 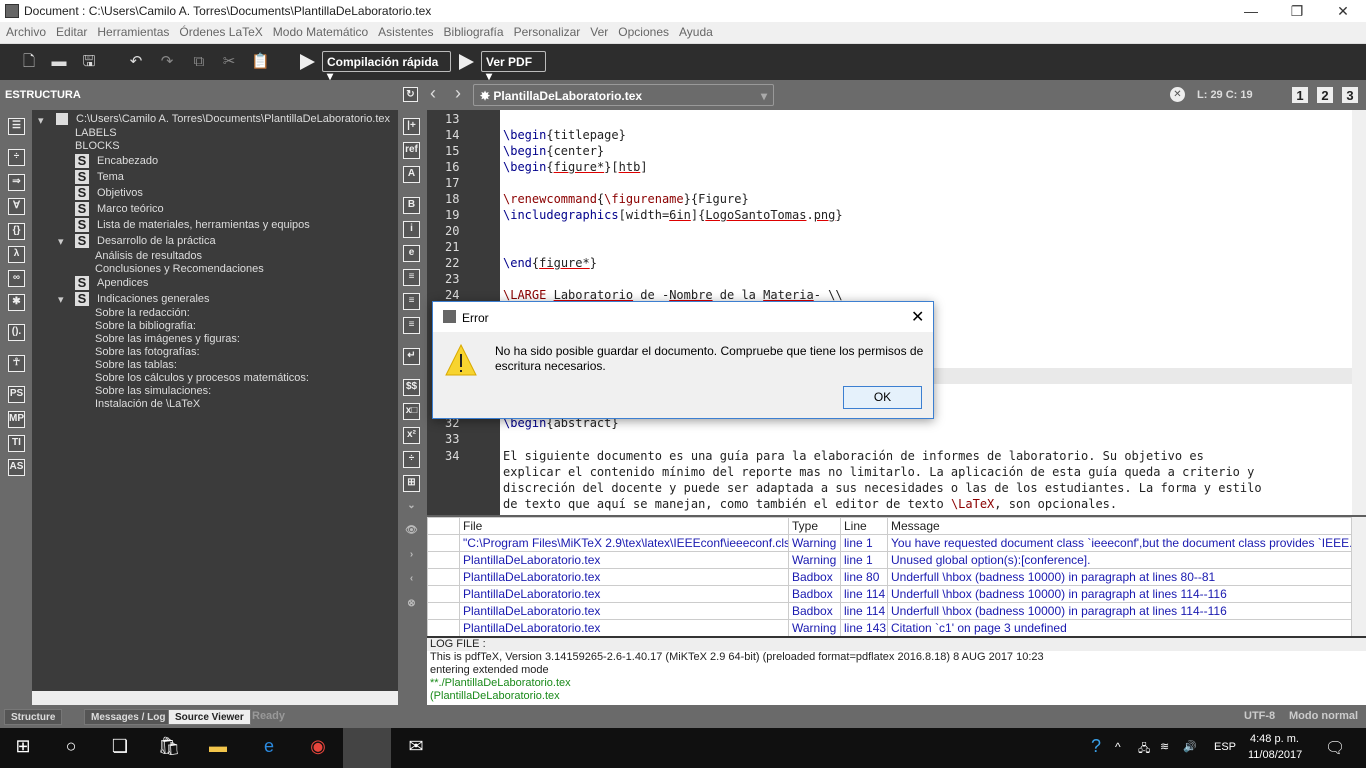 I want to click on clock-date: 11/08/2017, so click(x=1275, y=755).